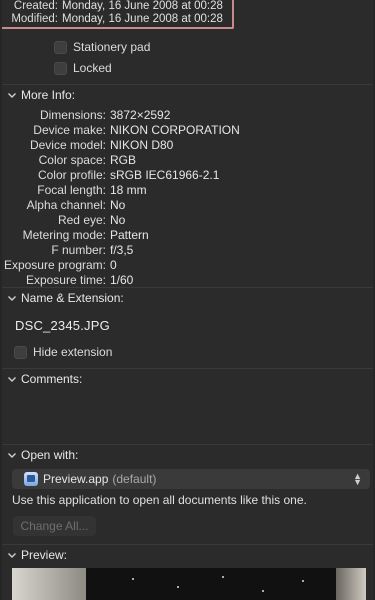  I want to click on filename-field: DSC_2345.JPG, so click(62, 325).